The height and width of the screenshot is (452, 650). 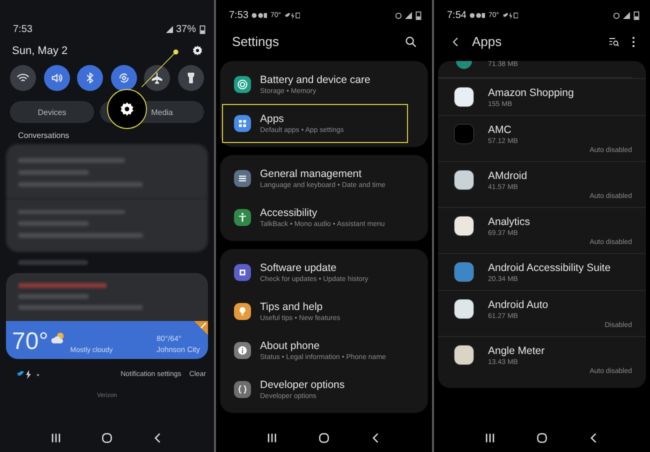 I want to click on status-time: 7:54, so click(x=456, y=15).